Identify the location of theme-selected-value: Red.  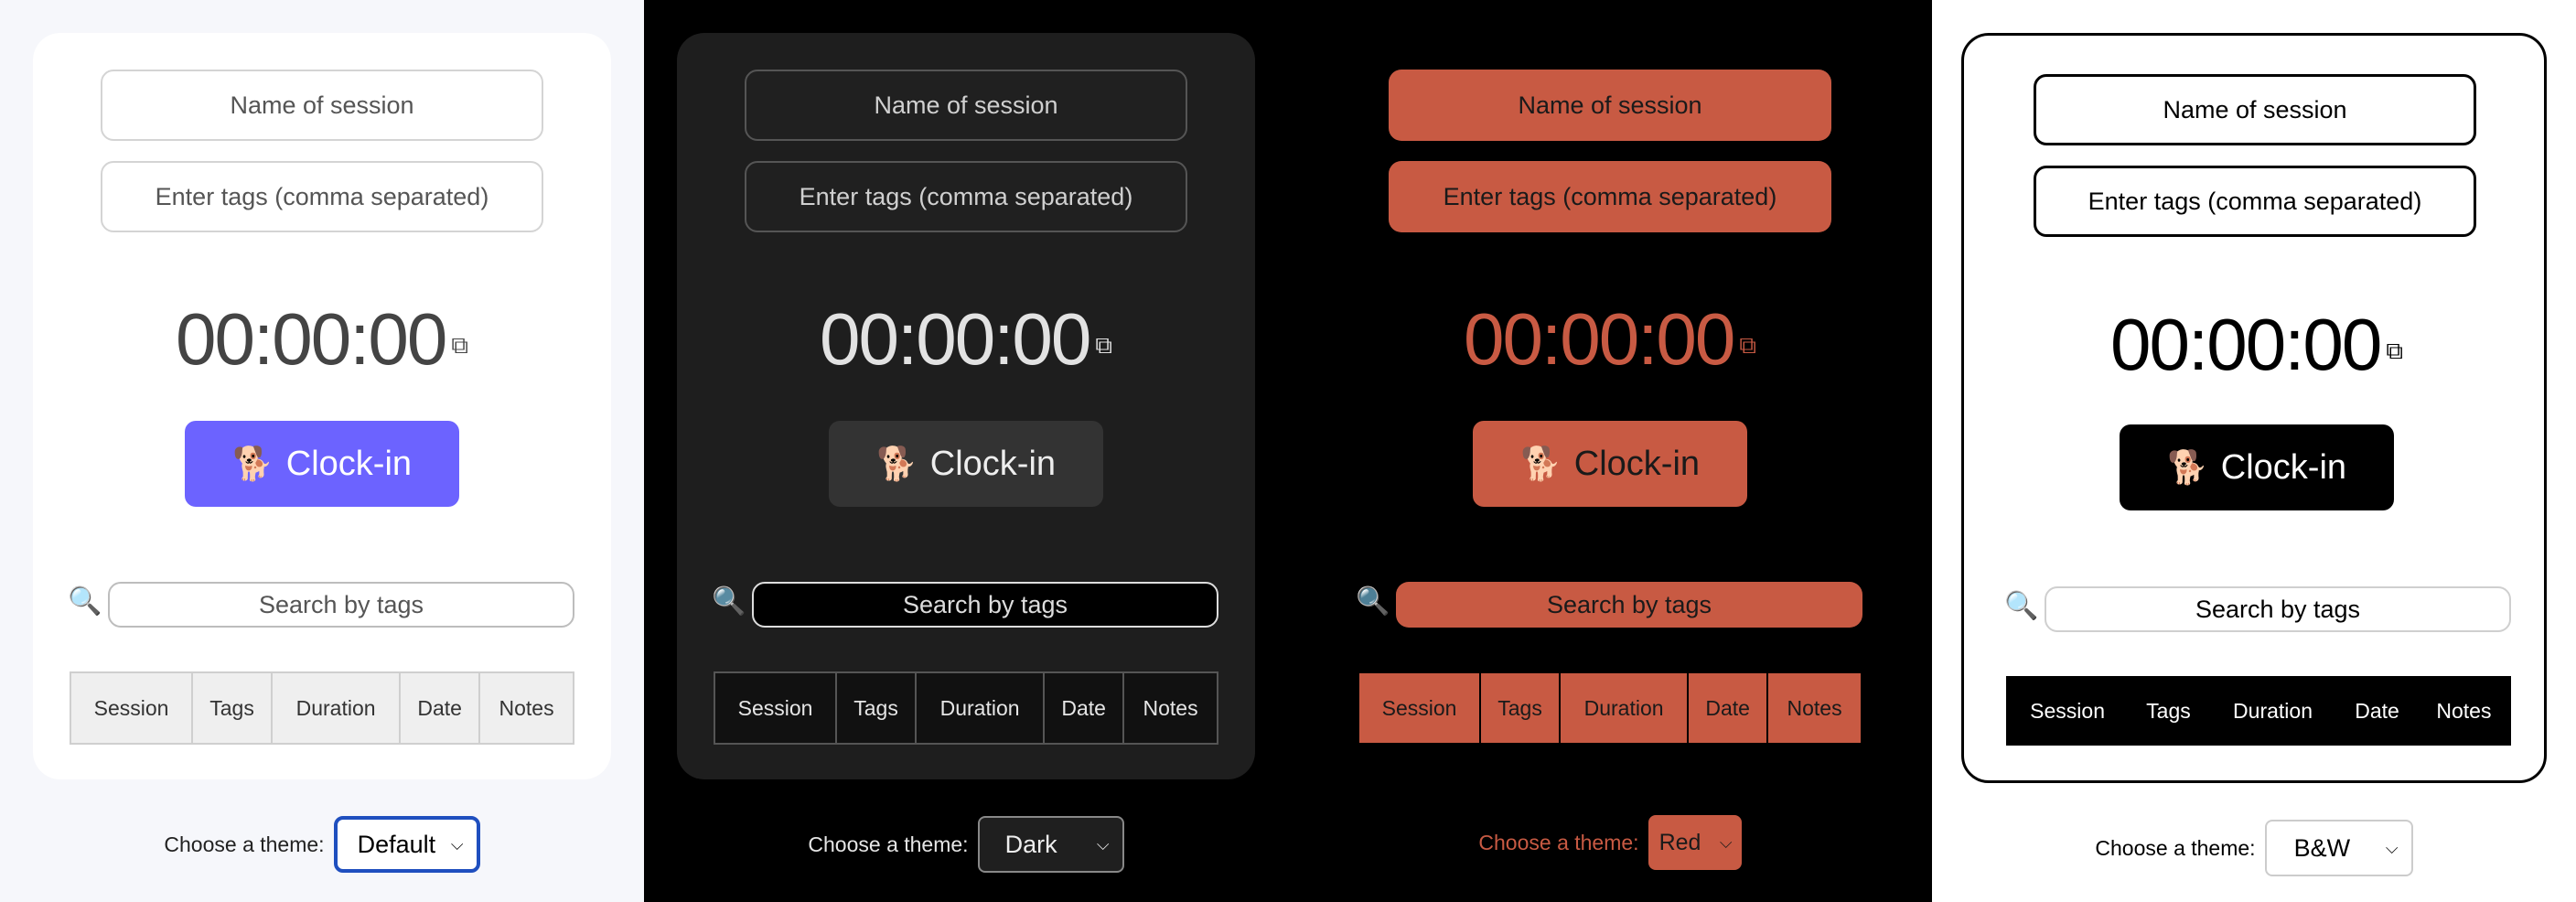
(1680, 842).